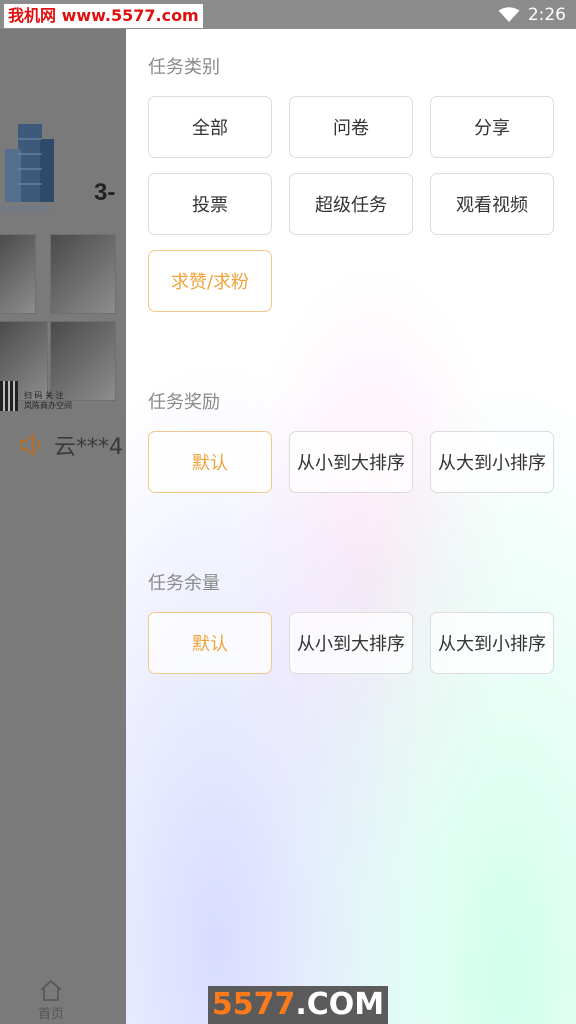  Describe the element at coordinates (105, 192) in the screenshot. I see `room-code: 3-` at that location.